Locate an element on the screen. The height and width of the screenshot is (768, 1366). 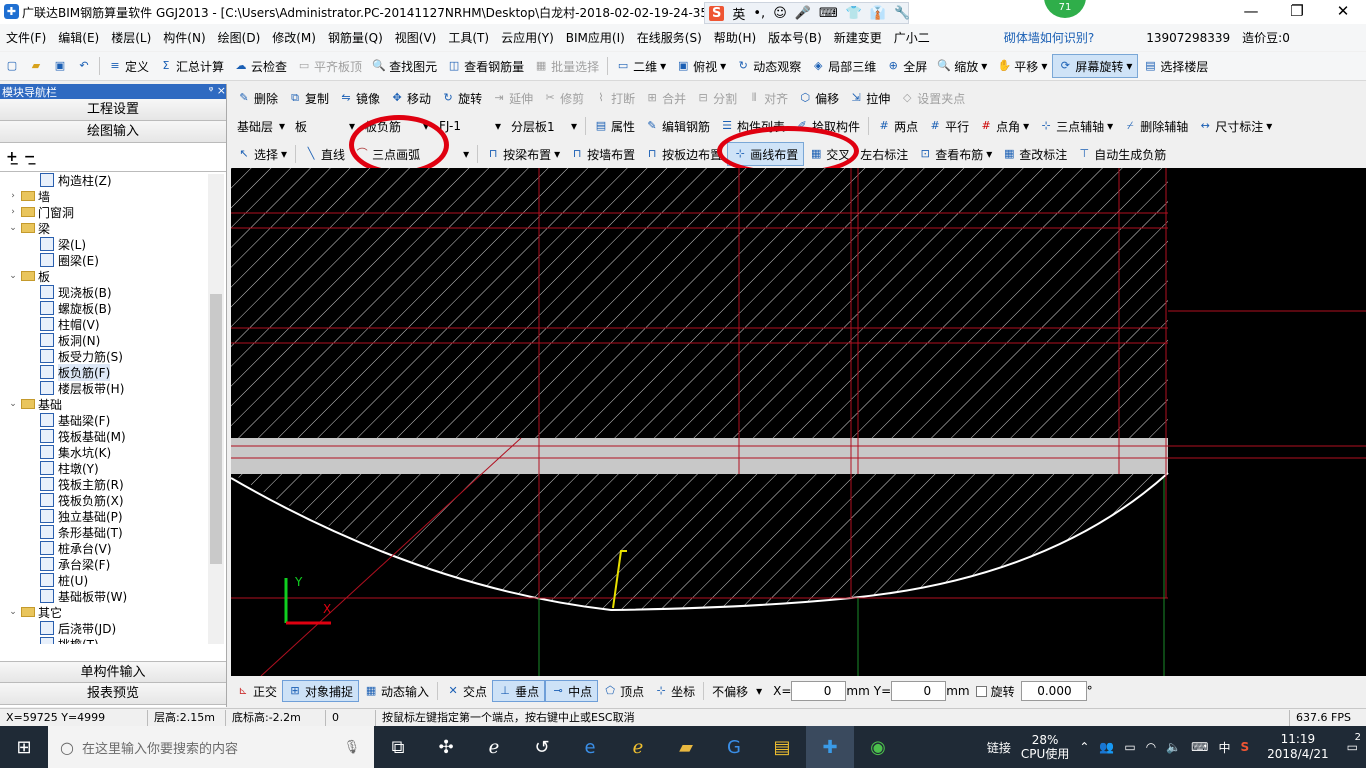
select-floor-button: ▤ 选择楼层 is located at coordinates (1175, 66).